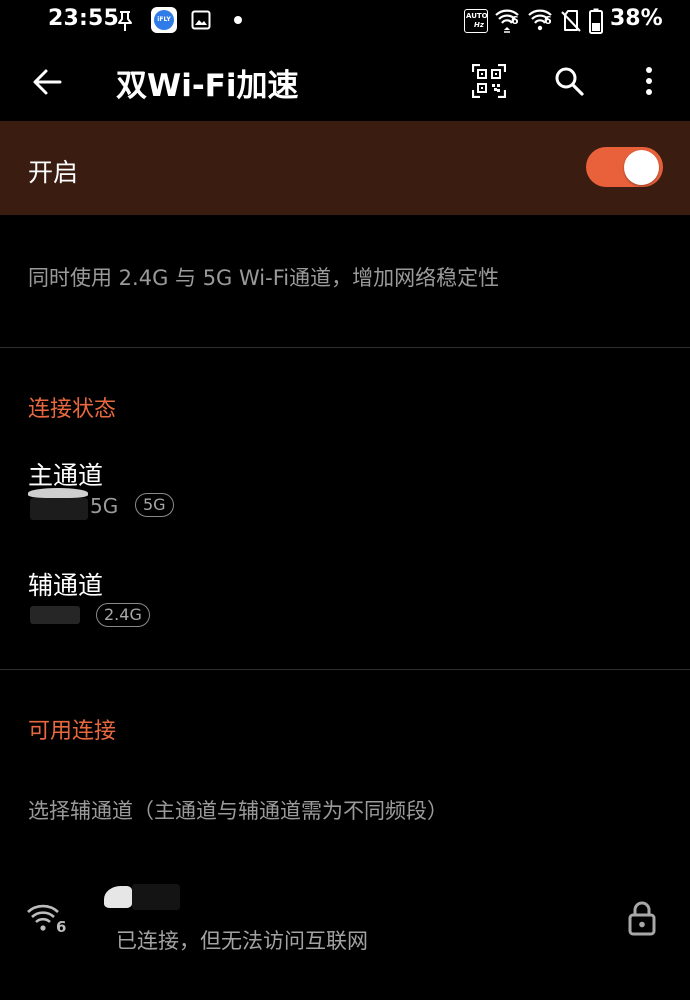 This screenshot has width=690, height=1000. I want to click on back-button, so click(48, 82).